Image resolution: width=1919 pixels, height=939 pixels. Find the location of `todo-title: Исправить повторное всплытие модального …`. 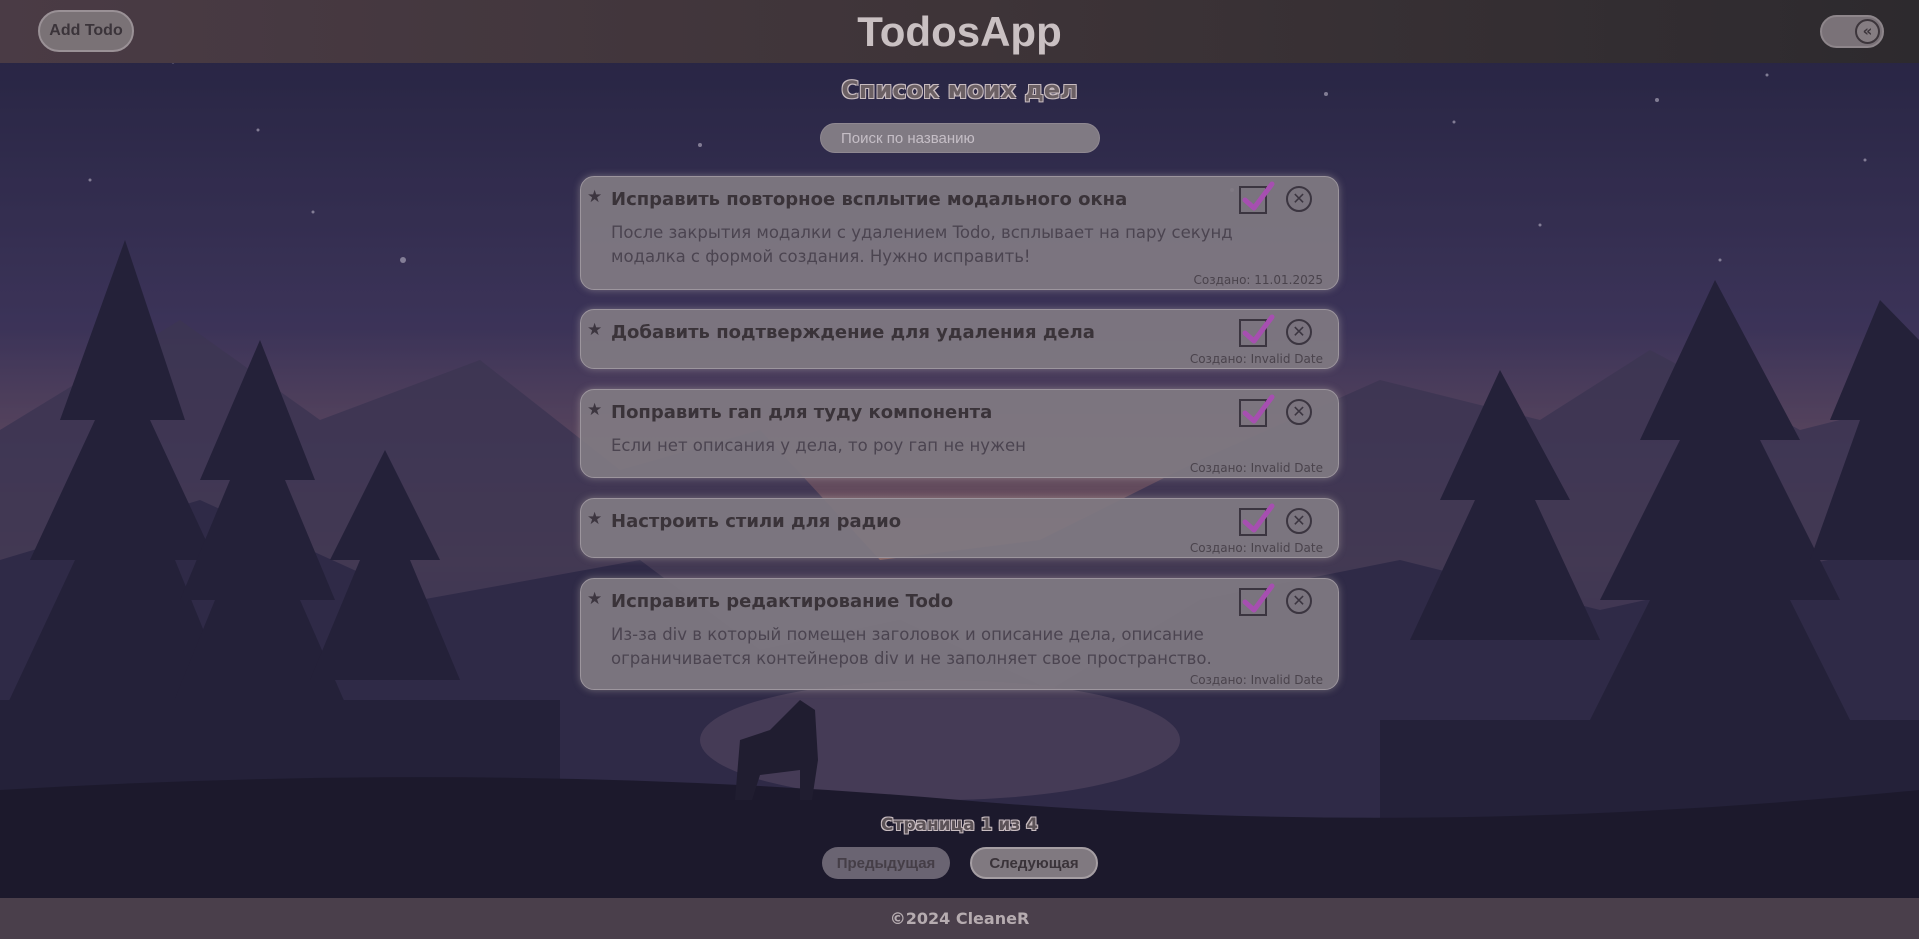

todo-title: Исправить повторное всплытие модального … is located at coordinates (869, 199).